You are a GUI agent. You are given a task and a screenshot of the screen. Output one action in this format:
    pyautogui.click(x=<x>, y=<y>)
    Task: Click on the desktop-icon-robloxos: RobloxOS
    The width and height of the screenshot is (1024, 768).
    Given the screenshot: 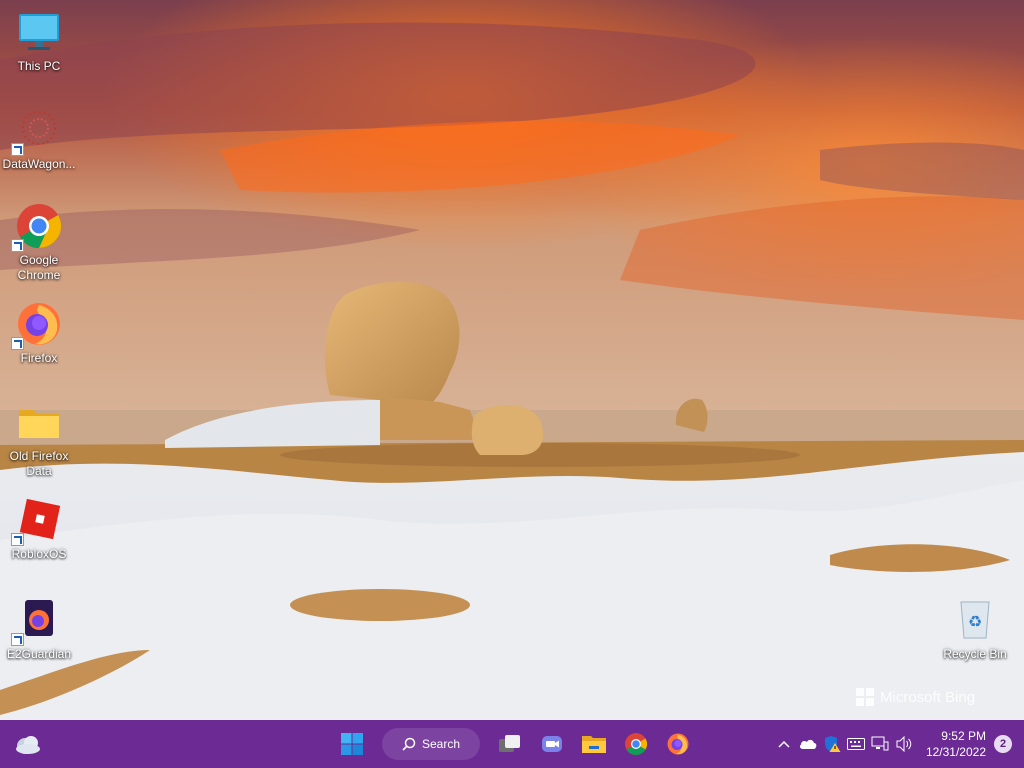 What is the action you would take?
    pyautogui.click(x=39, y=529)
    